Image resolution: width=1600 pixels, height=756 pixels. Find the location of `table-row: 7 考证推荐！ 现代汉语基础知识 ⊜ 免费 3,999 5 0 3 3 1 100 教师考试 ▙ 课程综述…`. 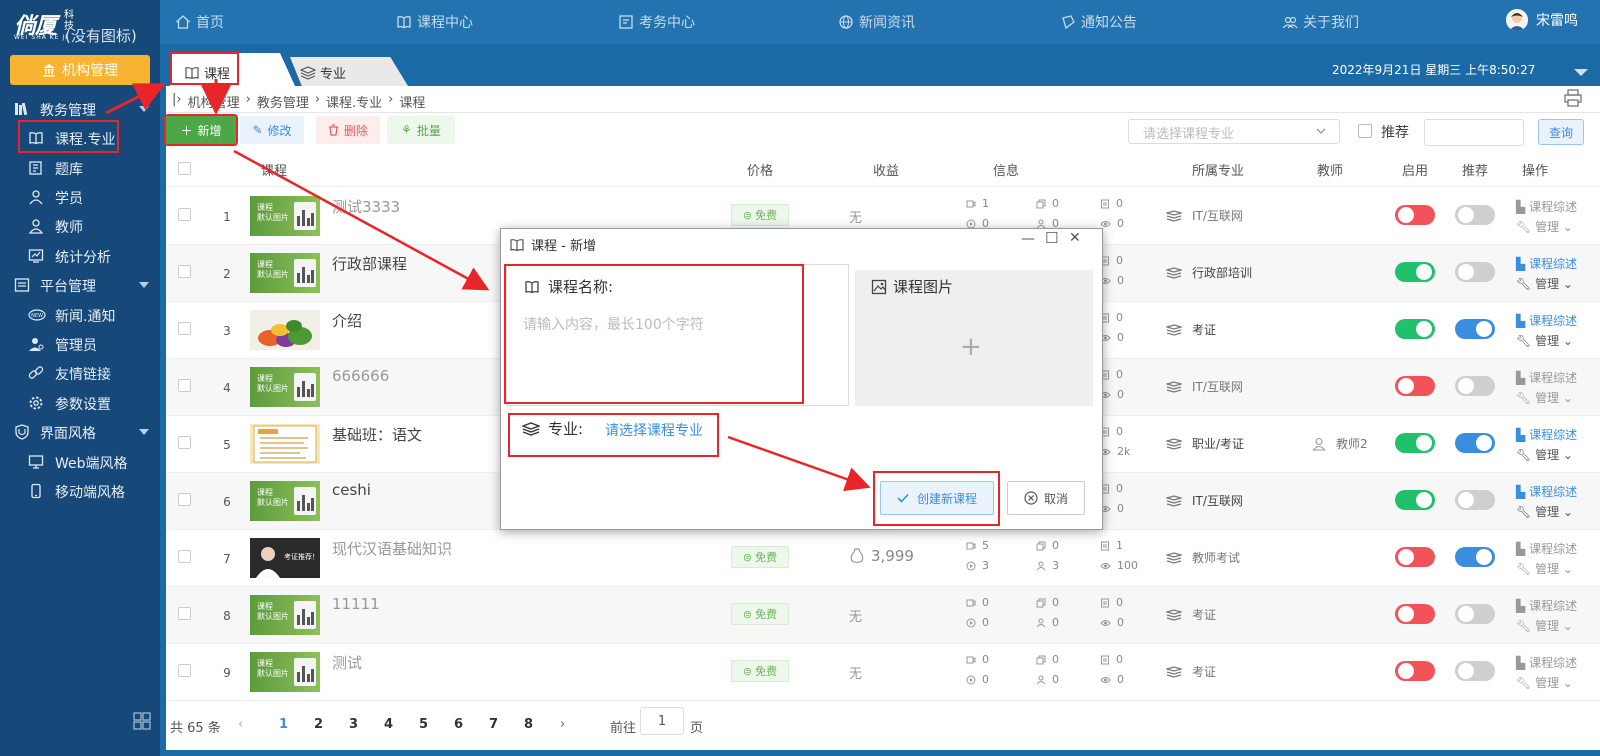

table-row: 7 考证推荐！ 现代汉语基础知识 ⊜ 免费 3,999 5 0 3 3 1 100 教师考试 ▙ 课程综述… is located at coordinates (883, 558).